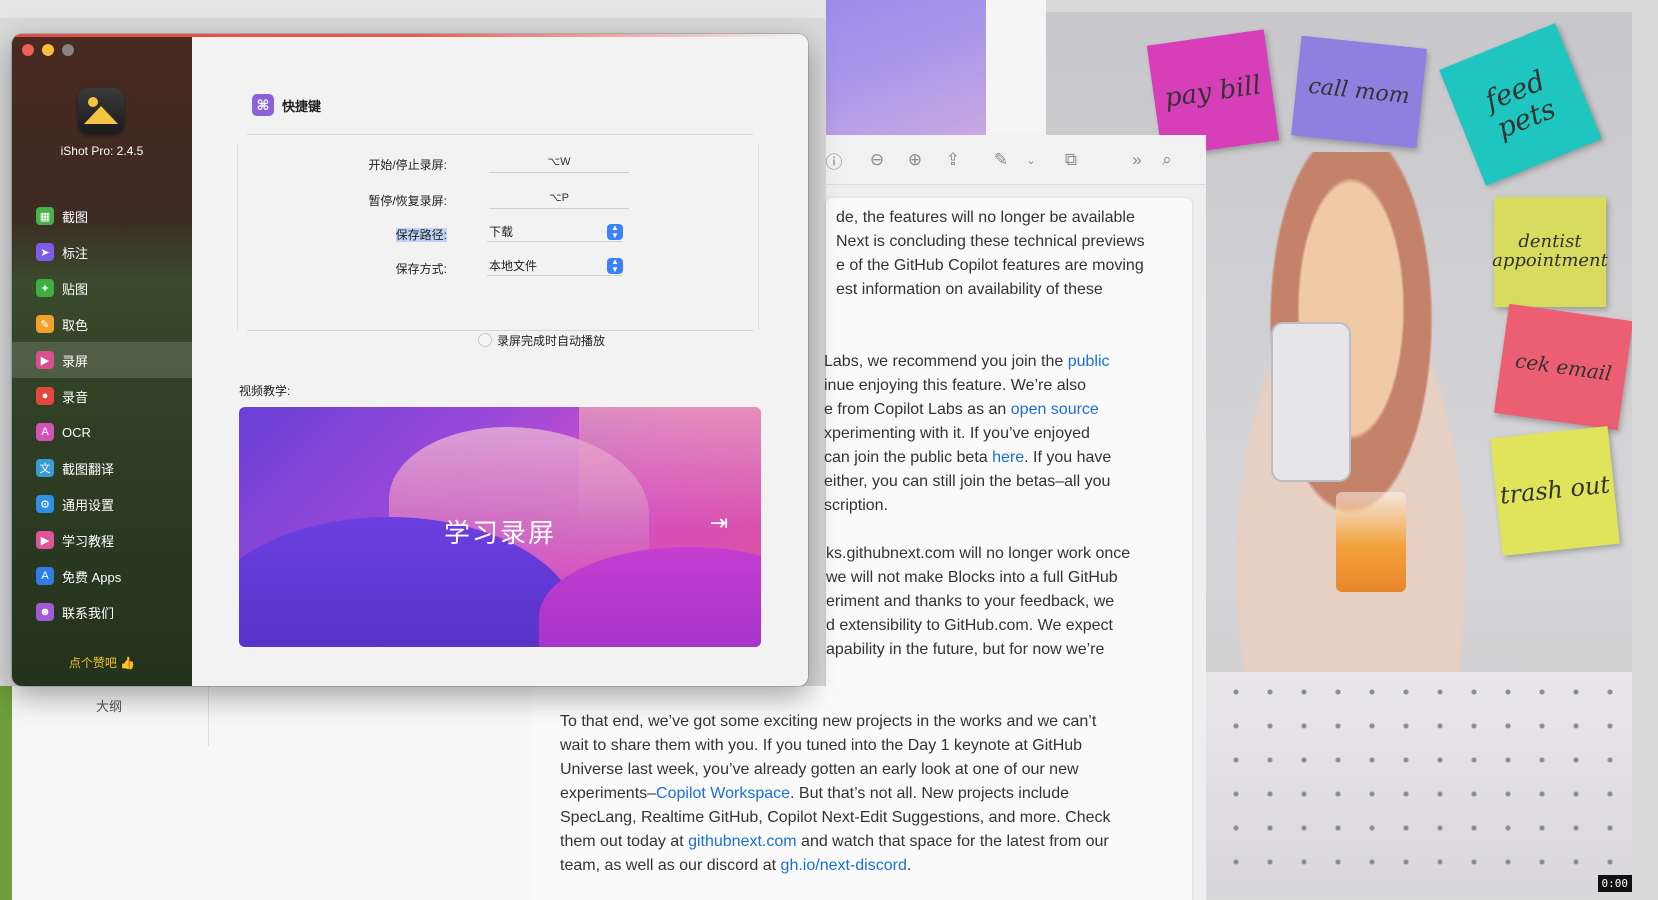 The height and width of the screenshot is (900, 1658). I want to click on zoom-button, so click(68, 50).